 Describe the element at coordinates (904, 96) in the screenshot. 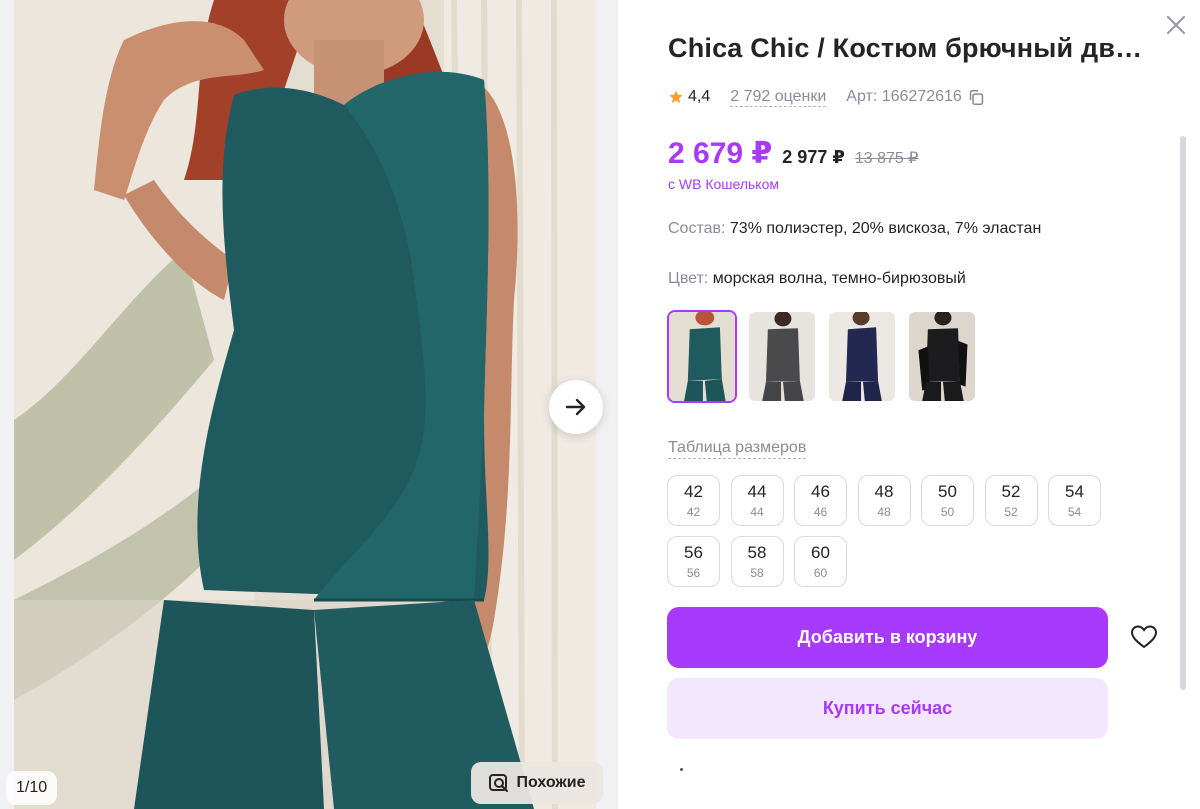

I see `article-number: Арт: 166272616` at that location.